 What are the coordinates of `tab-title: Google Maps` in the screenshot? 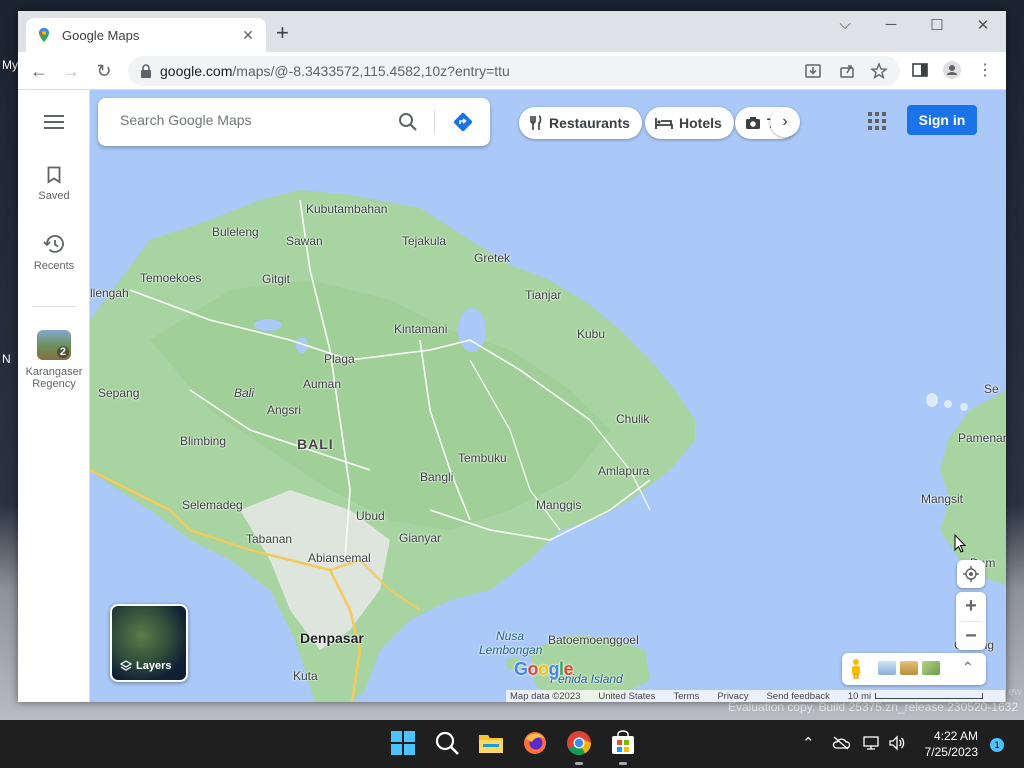 It's located at (101, 35).